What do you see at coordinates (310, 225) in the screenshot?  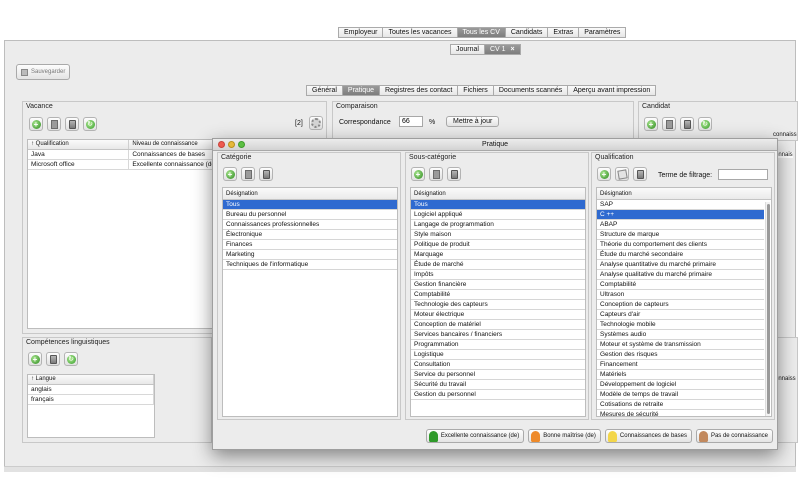 I see `list-item: Connaissances professionnelles` at bounding box center [310, 225].